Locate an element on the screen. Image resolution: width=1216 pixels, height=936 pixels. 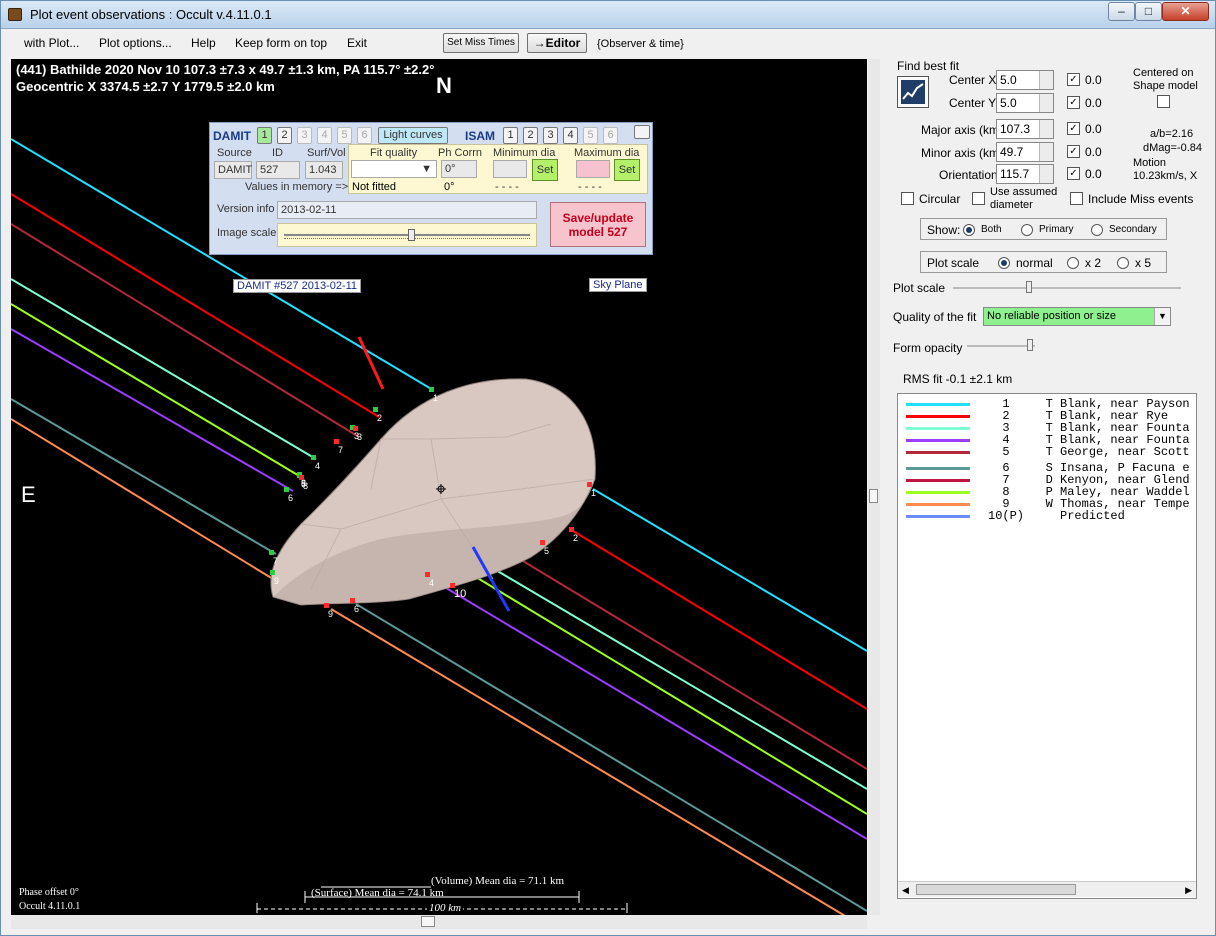
scroll-left-icon: ◀ is located at coordinates (905, 890).